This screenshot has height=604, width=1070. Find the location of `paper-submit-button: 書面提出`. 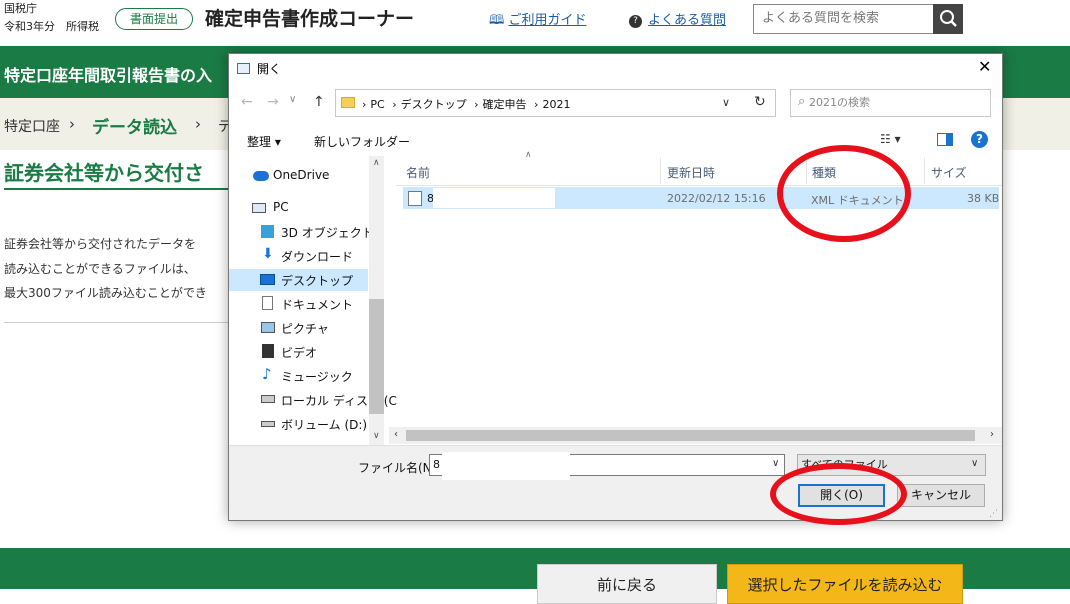

paper-submit-button: 書面提出 is located at coordinates (154, 19).